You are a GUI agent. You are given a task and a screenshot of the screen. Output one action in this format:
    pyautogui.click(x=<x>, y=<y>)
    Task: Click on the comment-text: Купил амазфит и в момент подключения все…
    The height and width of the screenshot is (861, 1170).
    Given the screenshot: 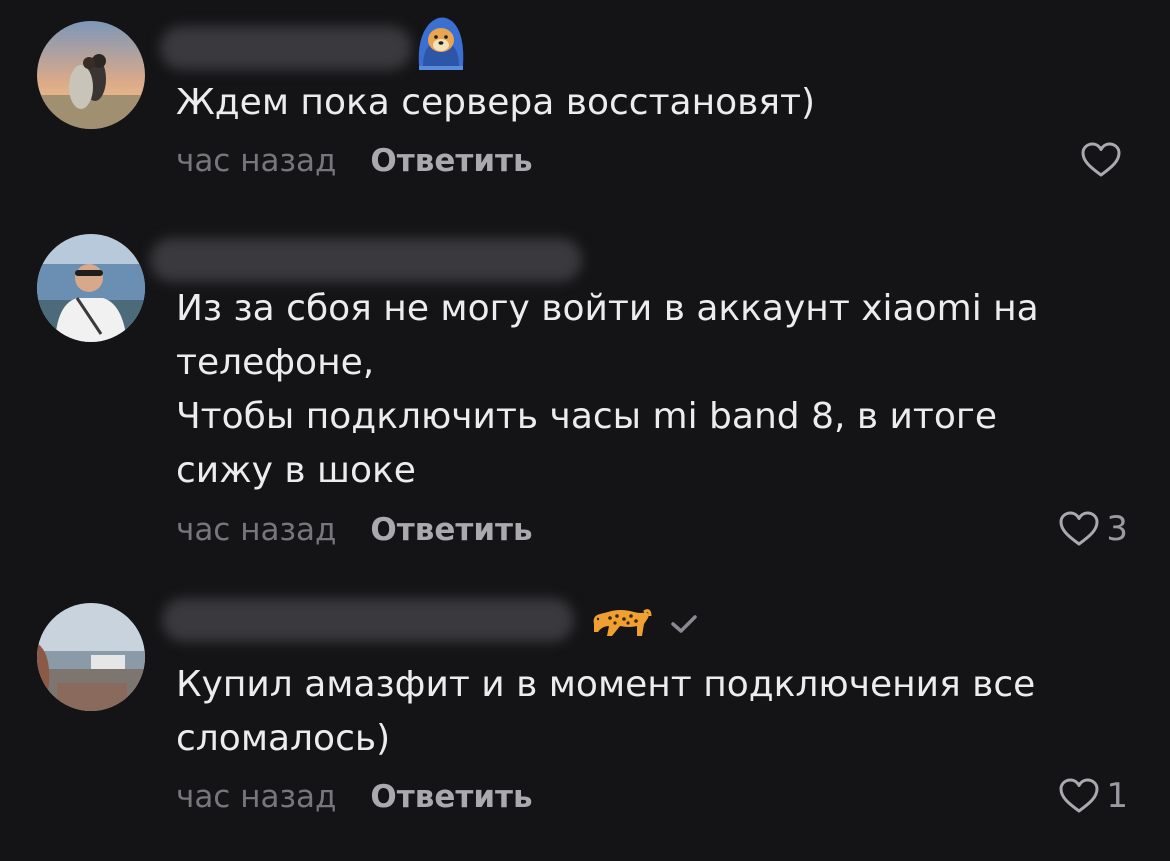 What is the action you would take?
    pyautogui.click(x=606, y=711)
    